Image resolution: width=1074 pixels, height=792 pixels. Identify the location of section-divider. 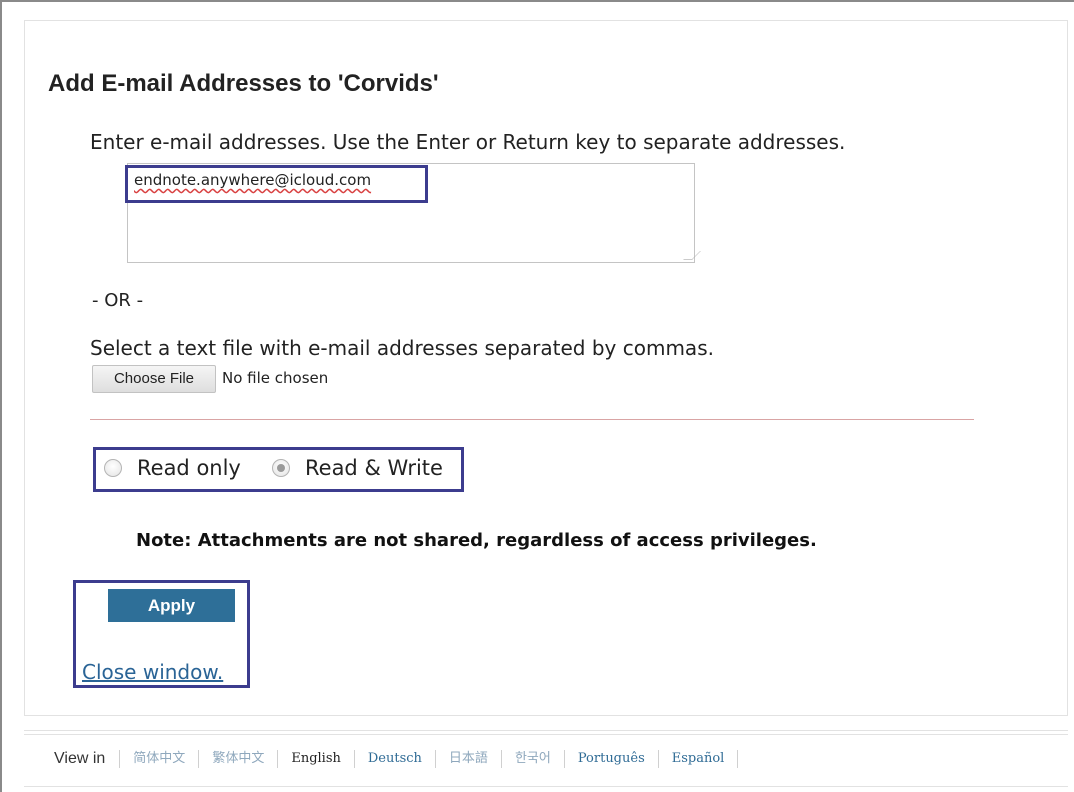
(532, 419).